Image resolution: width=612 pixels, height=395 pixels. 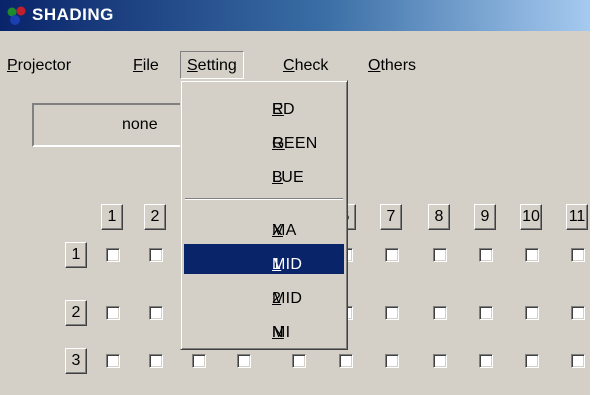 I want to click on checkbox-r1-c1, so click(x=113, y=255).